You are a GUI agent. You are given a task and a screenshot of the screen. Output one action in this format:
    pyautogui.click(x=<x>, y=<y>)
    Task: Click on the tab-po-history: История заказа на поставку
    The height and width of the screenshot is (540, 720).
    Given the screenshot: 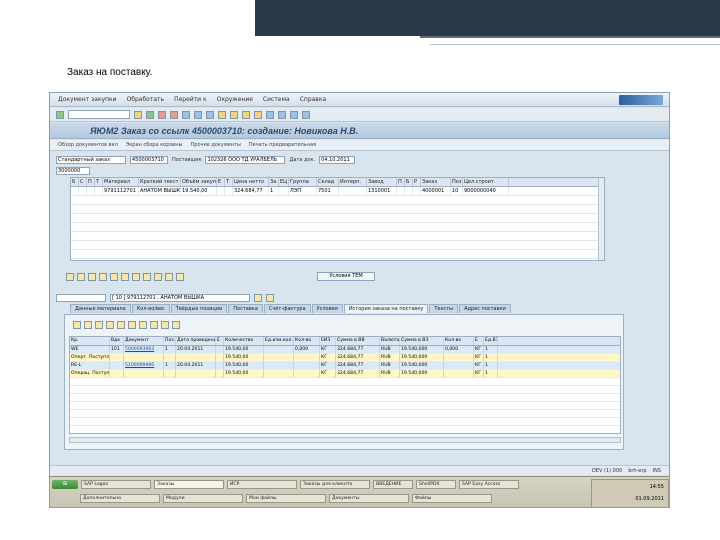 What is the action you would take?
    pyautogui.click(x=386, y=308)
    